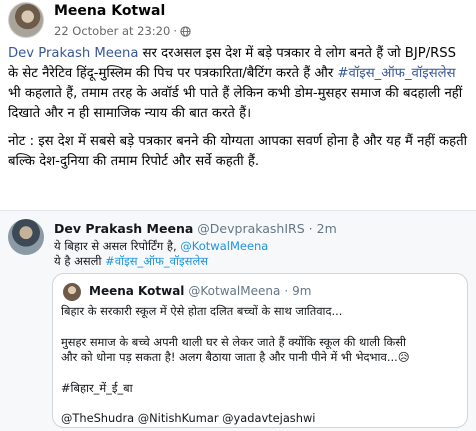  Describe the element at coordinates (109, 11) in the screenshot. I see `post-author-name: Meena Kotwal` at that location.